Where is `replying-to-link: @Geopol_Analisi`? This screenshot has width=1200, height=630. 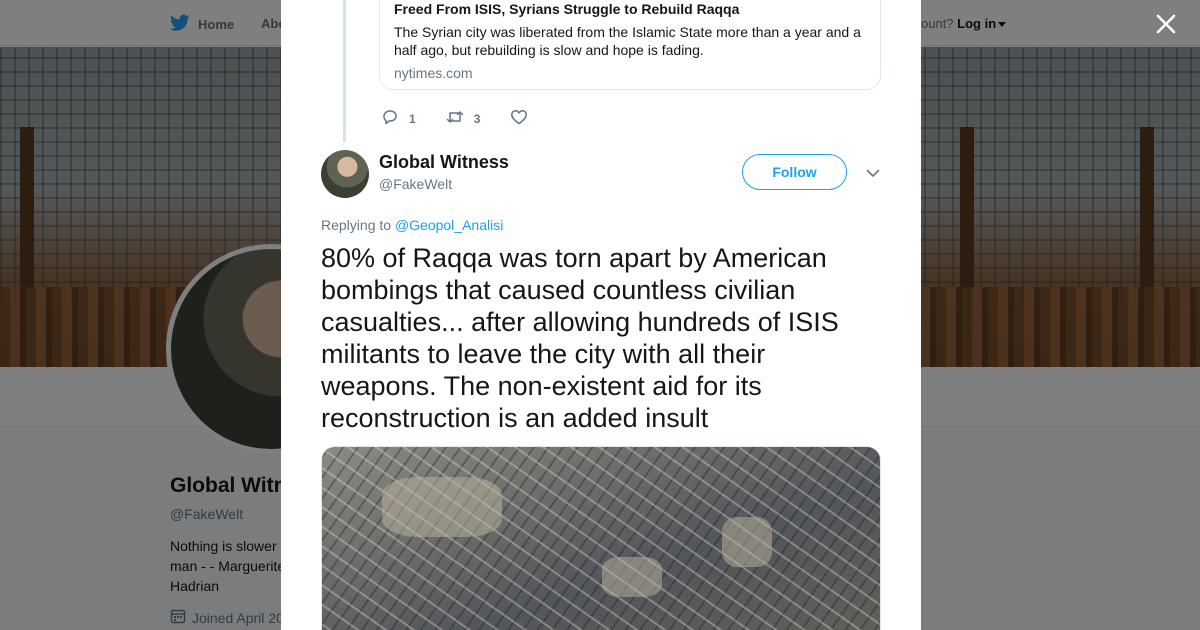
replying-to-link: @Geopol_Analisi is located at coordinates (449, 225).